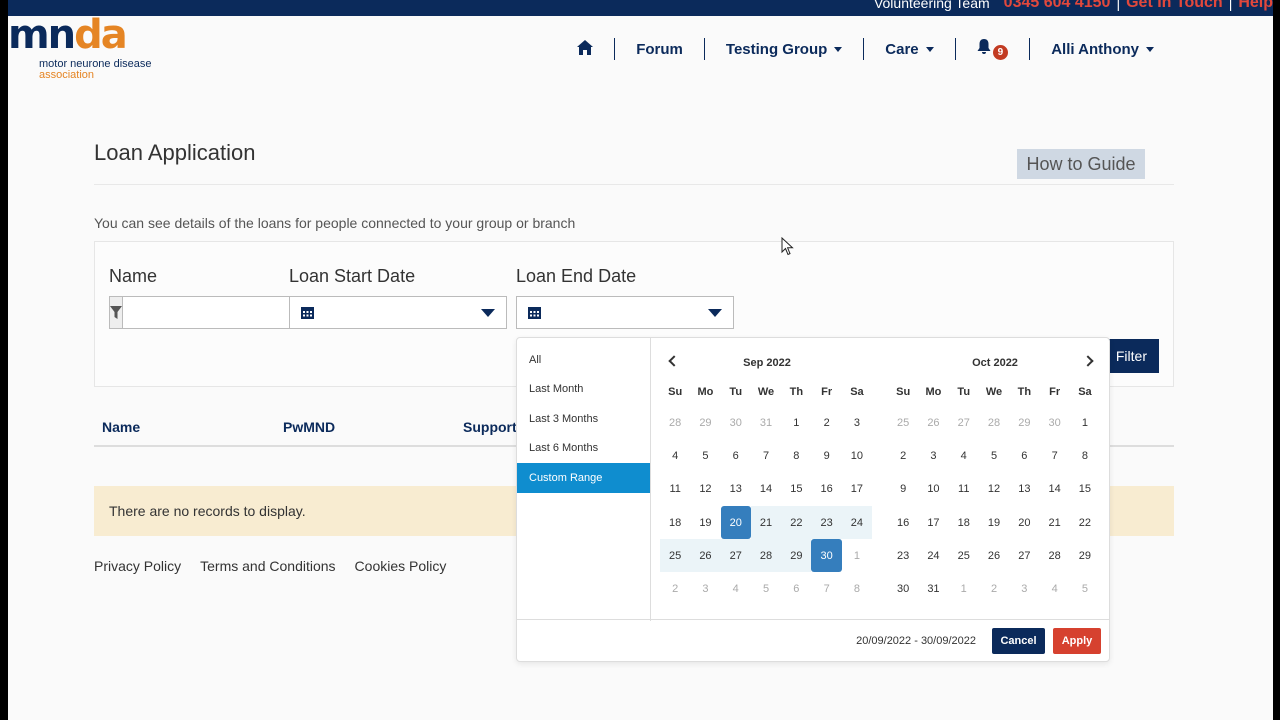 This screenshot has height=720, width=1280. Describe the element at coordinates (1102, 49) in the screenshot. I see `nav-user-menu: Alli Anthony` at that location.